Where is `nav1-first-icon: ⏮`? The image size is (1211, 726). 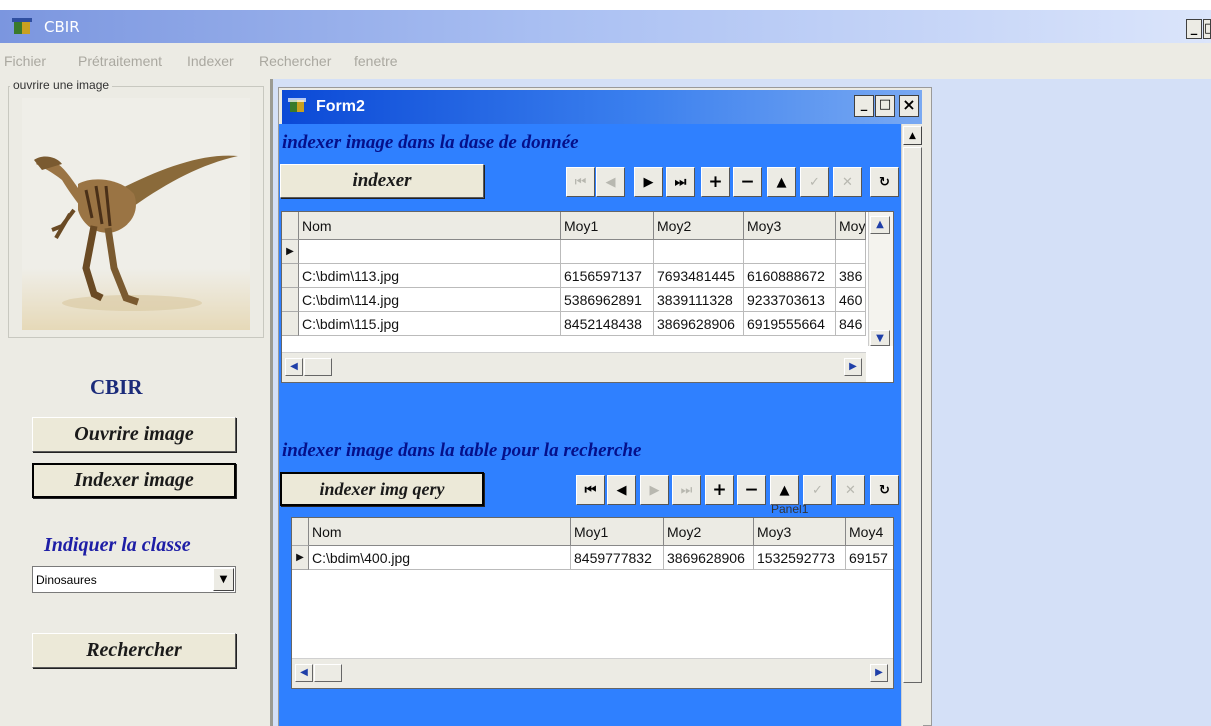 nav1-first-icon: ⏮ is located at coordinates (580, 182).